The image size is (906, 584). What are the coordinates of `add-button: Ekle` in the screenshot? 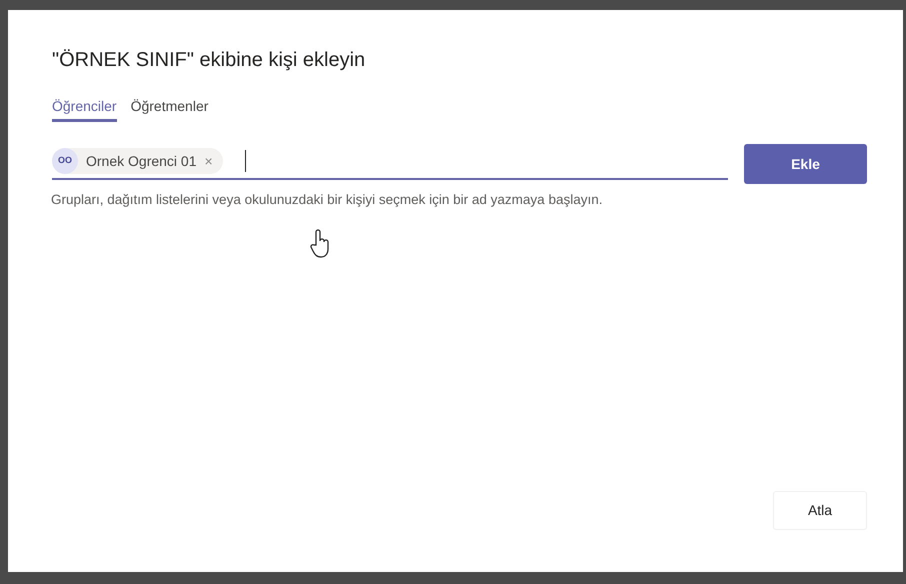 It's located at (805, 164).